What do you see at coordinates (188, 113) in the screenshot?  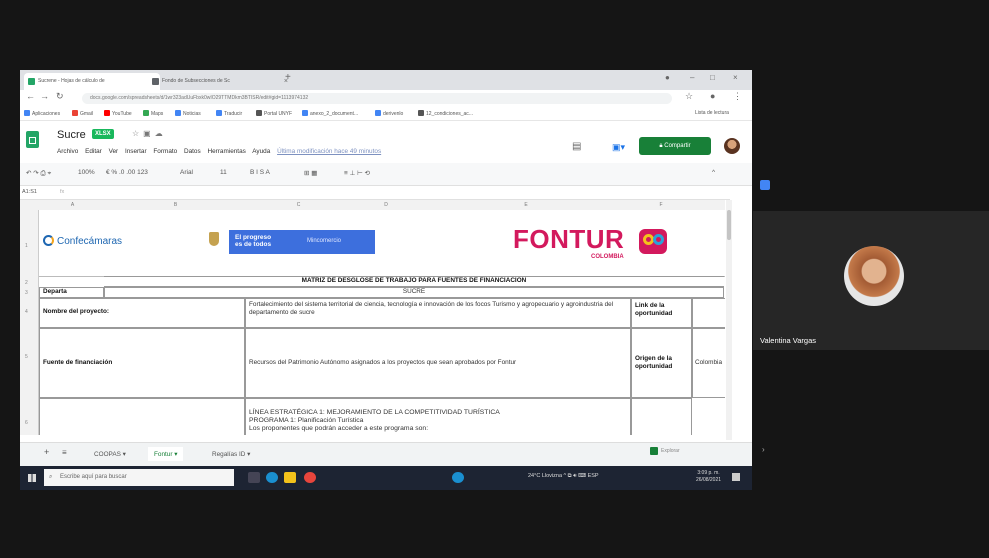 I see `bookmark-news: Noticias` at bounding box center [188, 113].